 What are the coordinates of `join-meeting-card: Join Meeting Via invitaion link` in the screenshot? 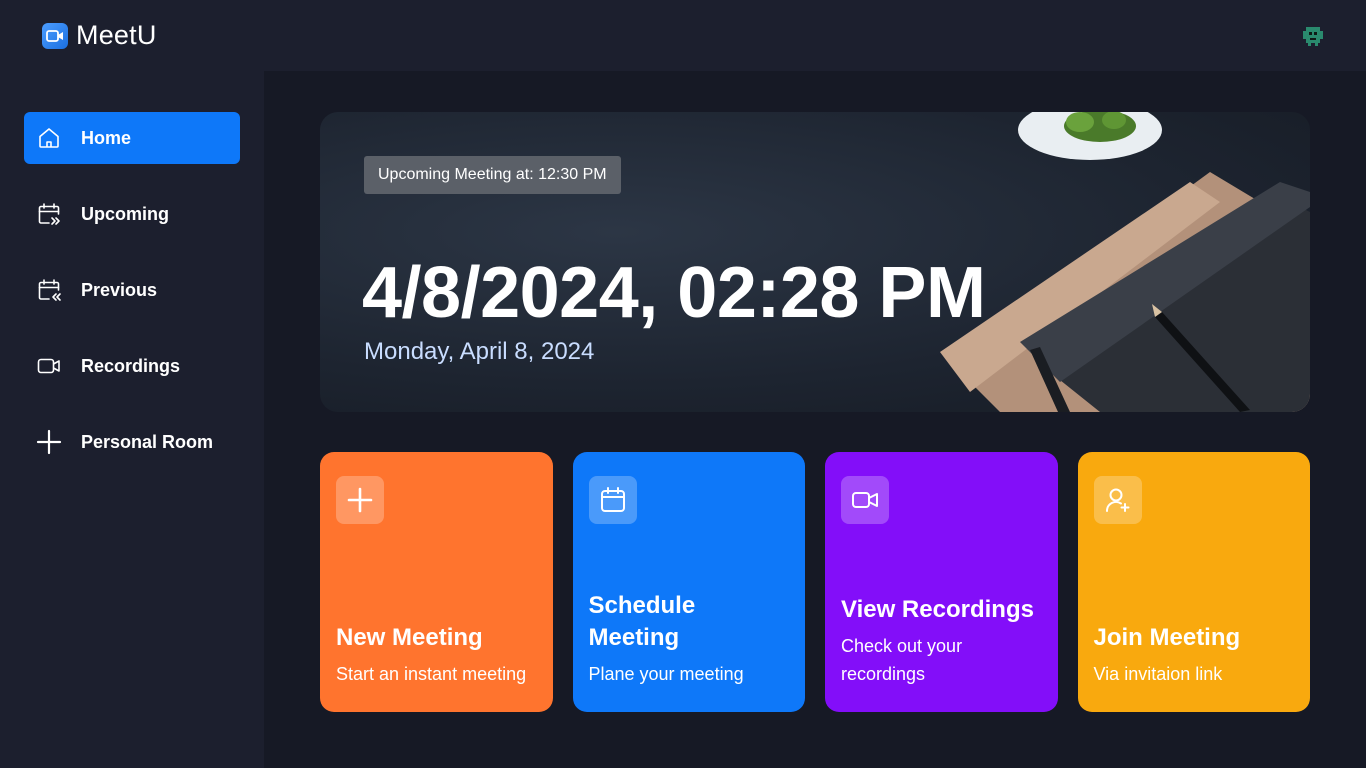 It's located at (1193, 582).